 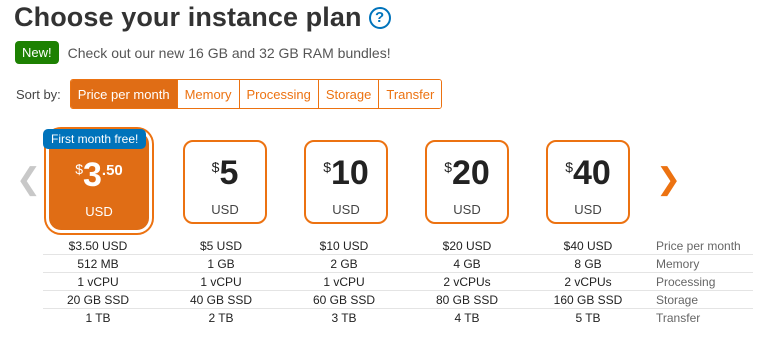 What do you see at coordinates (98, 246) in the screenshot?
I see `price-cell: $3.50 USD` at bounding box center [98, 246].